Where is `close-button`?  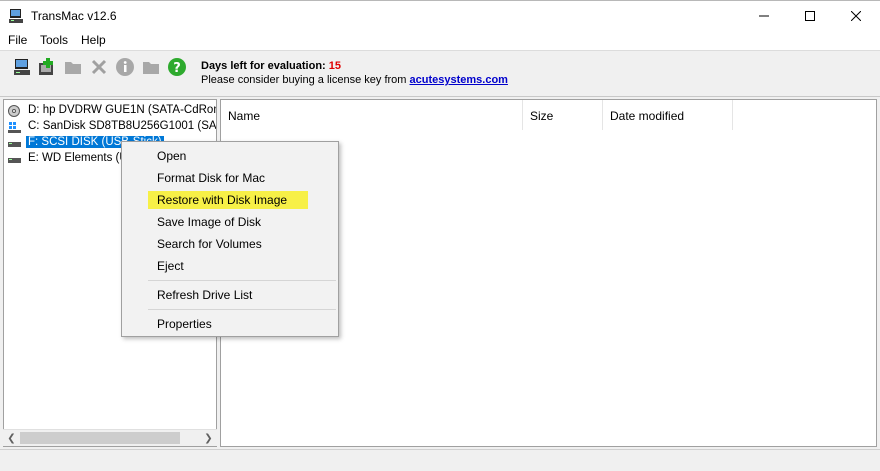
close-button is located at coordinates (856, 16).